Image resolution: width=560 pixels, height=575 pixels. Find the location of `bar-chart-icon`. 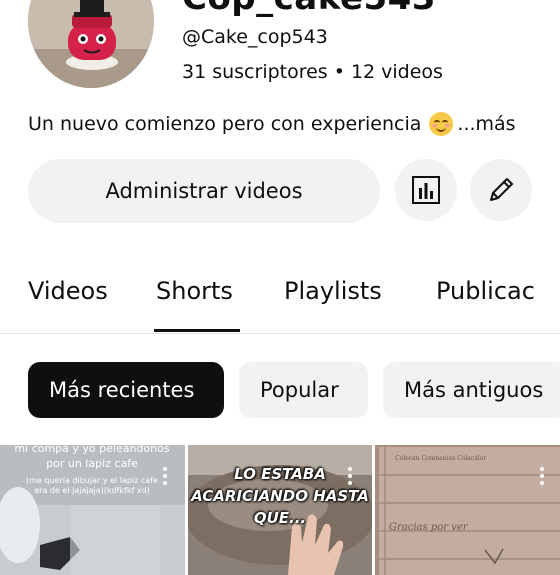

bar-chart-icon is located at coordinates (426, 190).